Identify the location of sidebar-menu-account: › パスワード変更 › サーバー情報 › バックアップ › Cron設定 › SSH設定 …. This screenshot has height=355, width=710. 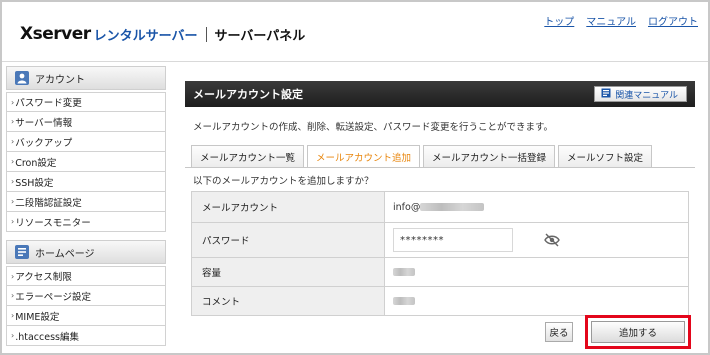
(86, 162).